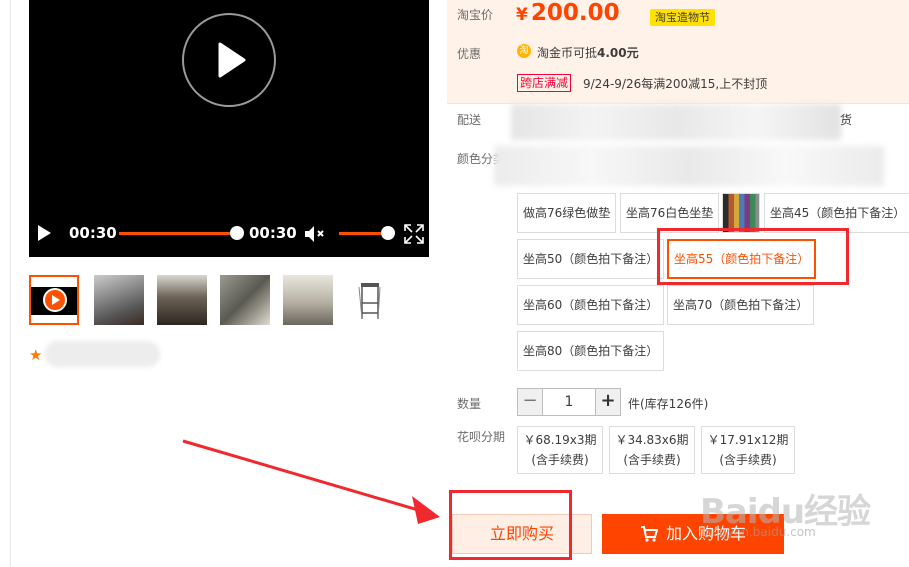 The height and width of the screenshot is (567, 909). I want to click on play-icon, so click(232, 60).